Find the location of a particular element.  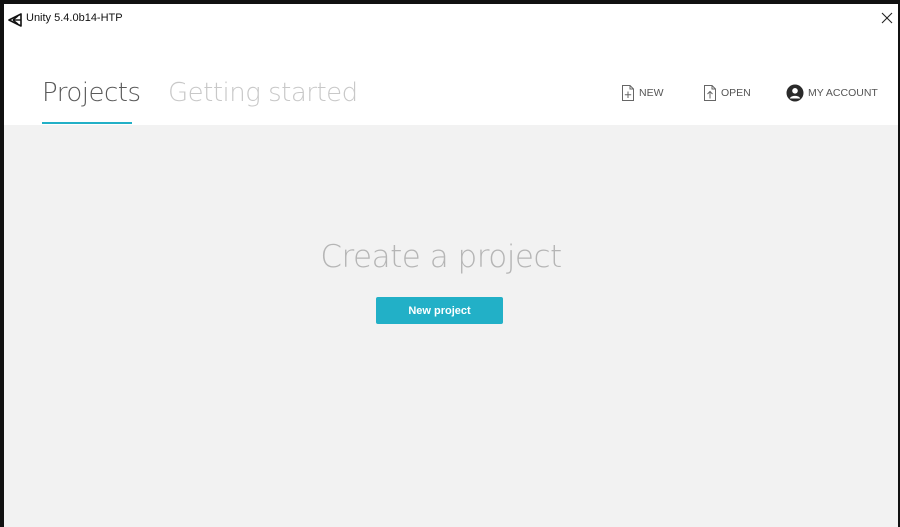

open-button: OPEN is located at coordinates (727, 93).